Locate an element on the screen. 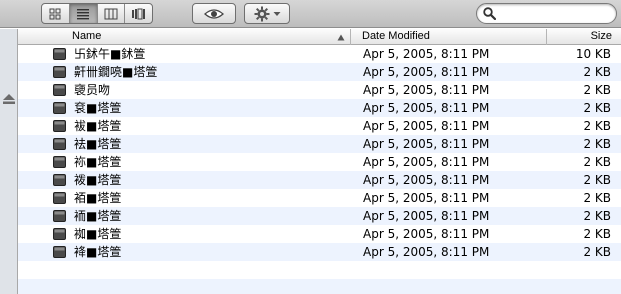 Image resolution: width=621 pixels, height=294 pixels. icon-view-icon is located at coordinates (55, 13).